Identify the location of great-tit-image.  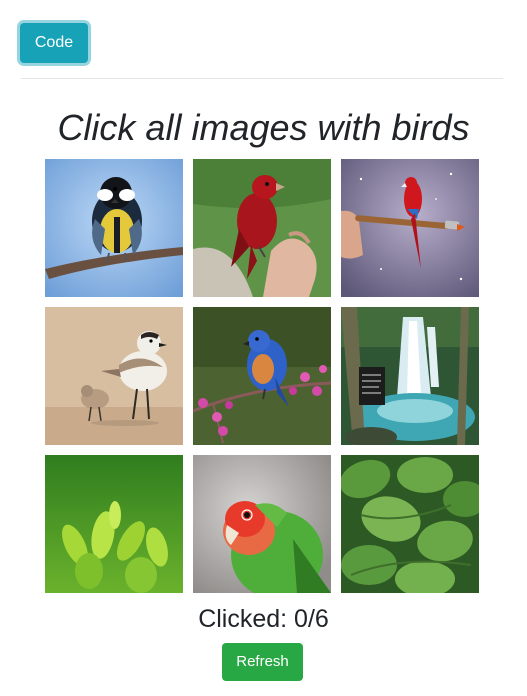
(114, 228).